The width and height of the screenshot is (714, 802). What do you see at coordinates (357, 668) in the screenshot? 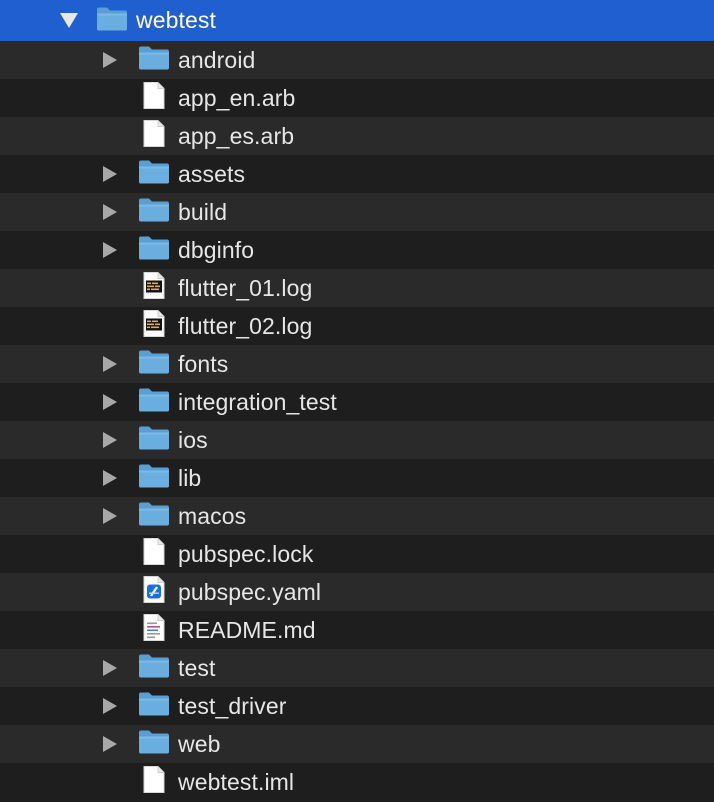
I see `tree-row: test` at bounding box center [357, 668].